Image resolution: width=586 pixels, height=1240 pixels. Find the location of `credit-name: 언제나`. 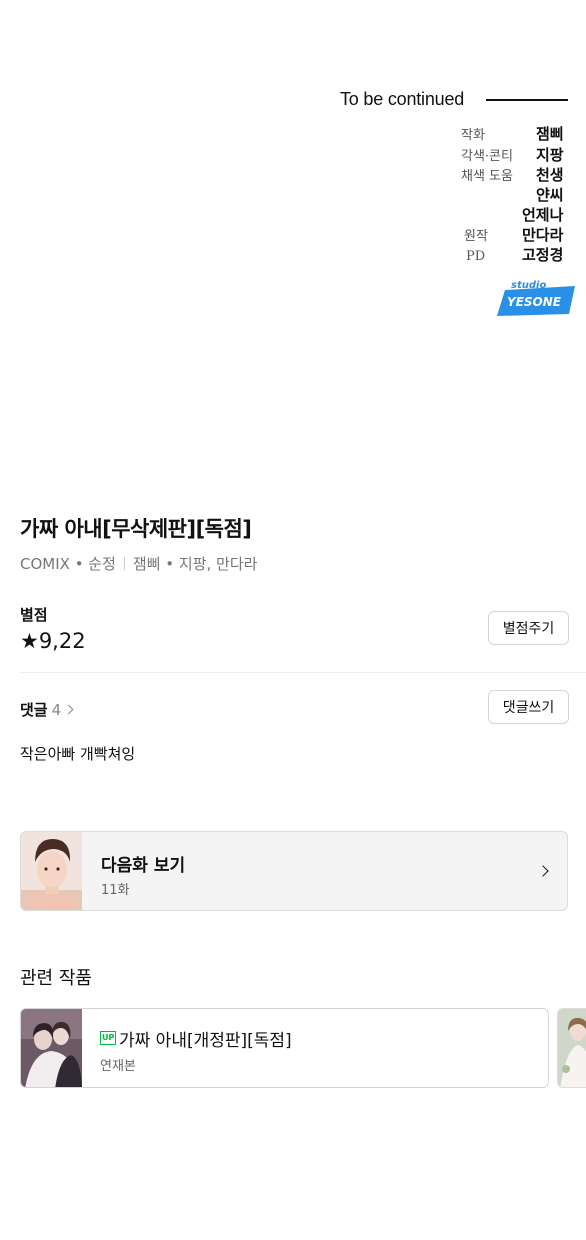

credit-name: 언제나 is located at coordinates (543, 215).